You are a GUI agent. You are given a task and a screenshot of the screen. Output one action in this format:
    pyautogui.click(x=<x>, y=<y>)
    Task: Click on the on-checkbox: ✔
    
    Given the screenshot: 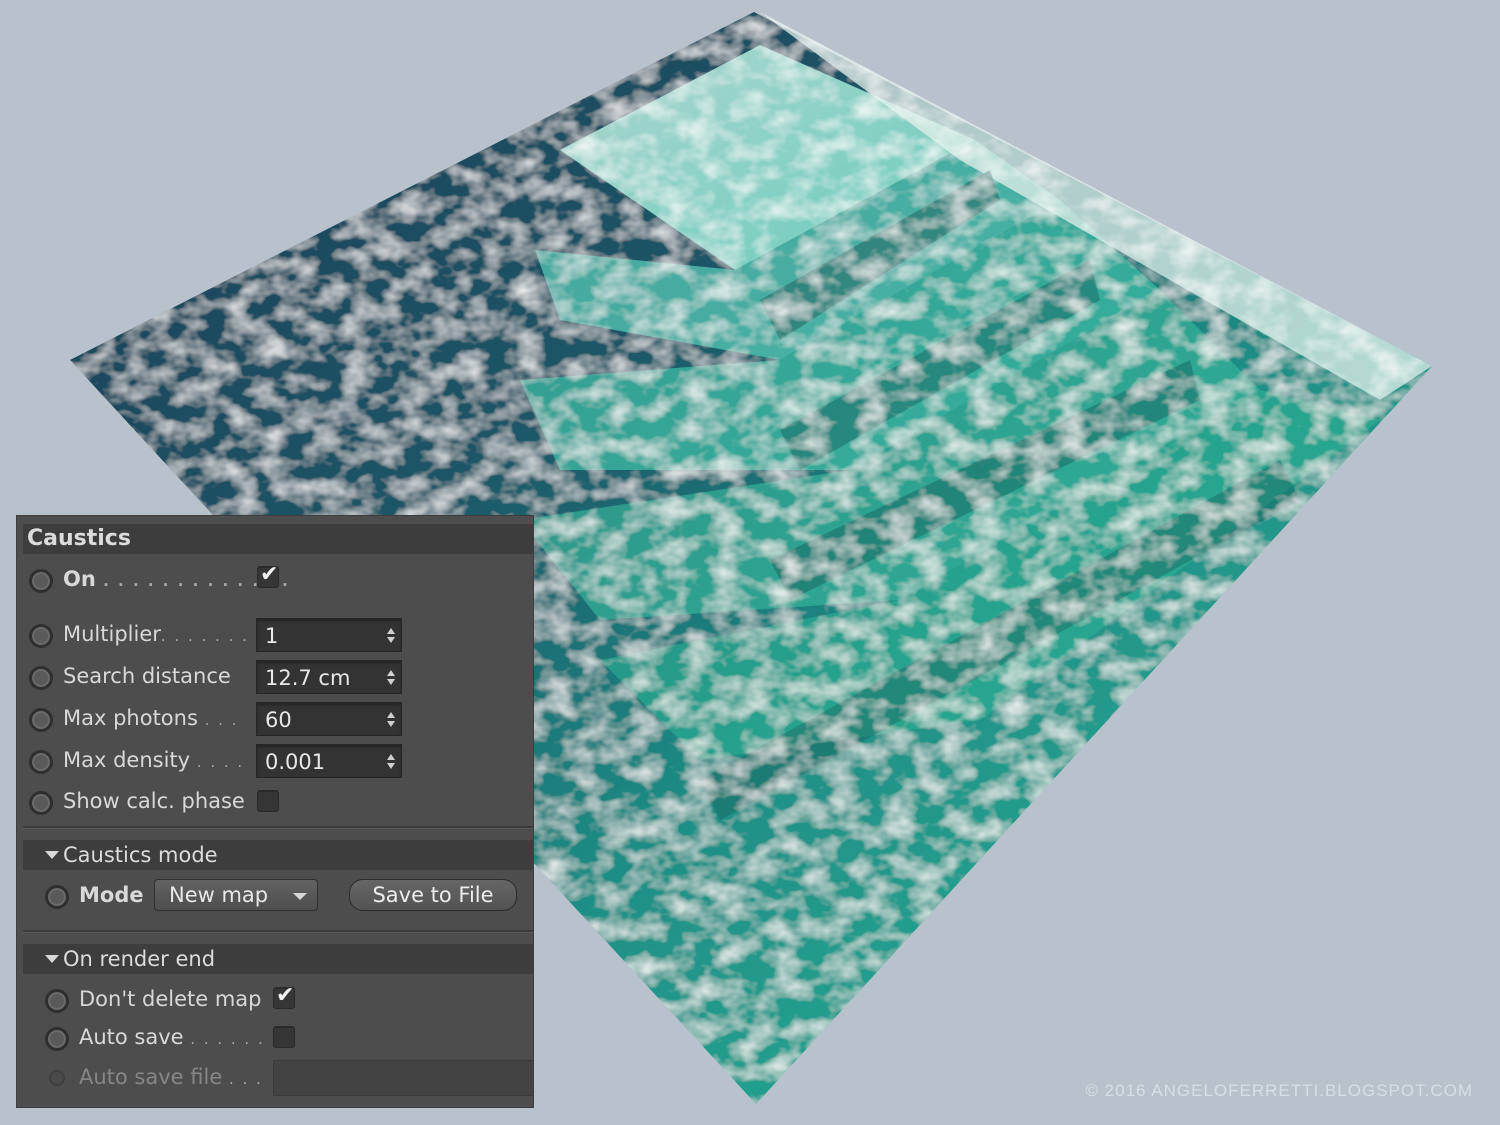 What is the action you would take?
    pyautogui.click(x=268, y=575)
    